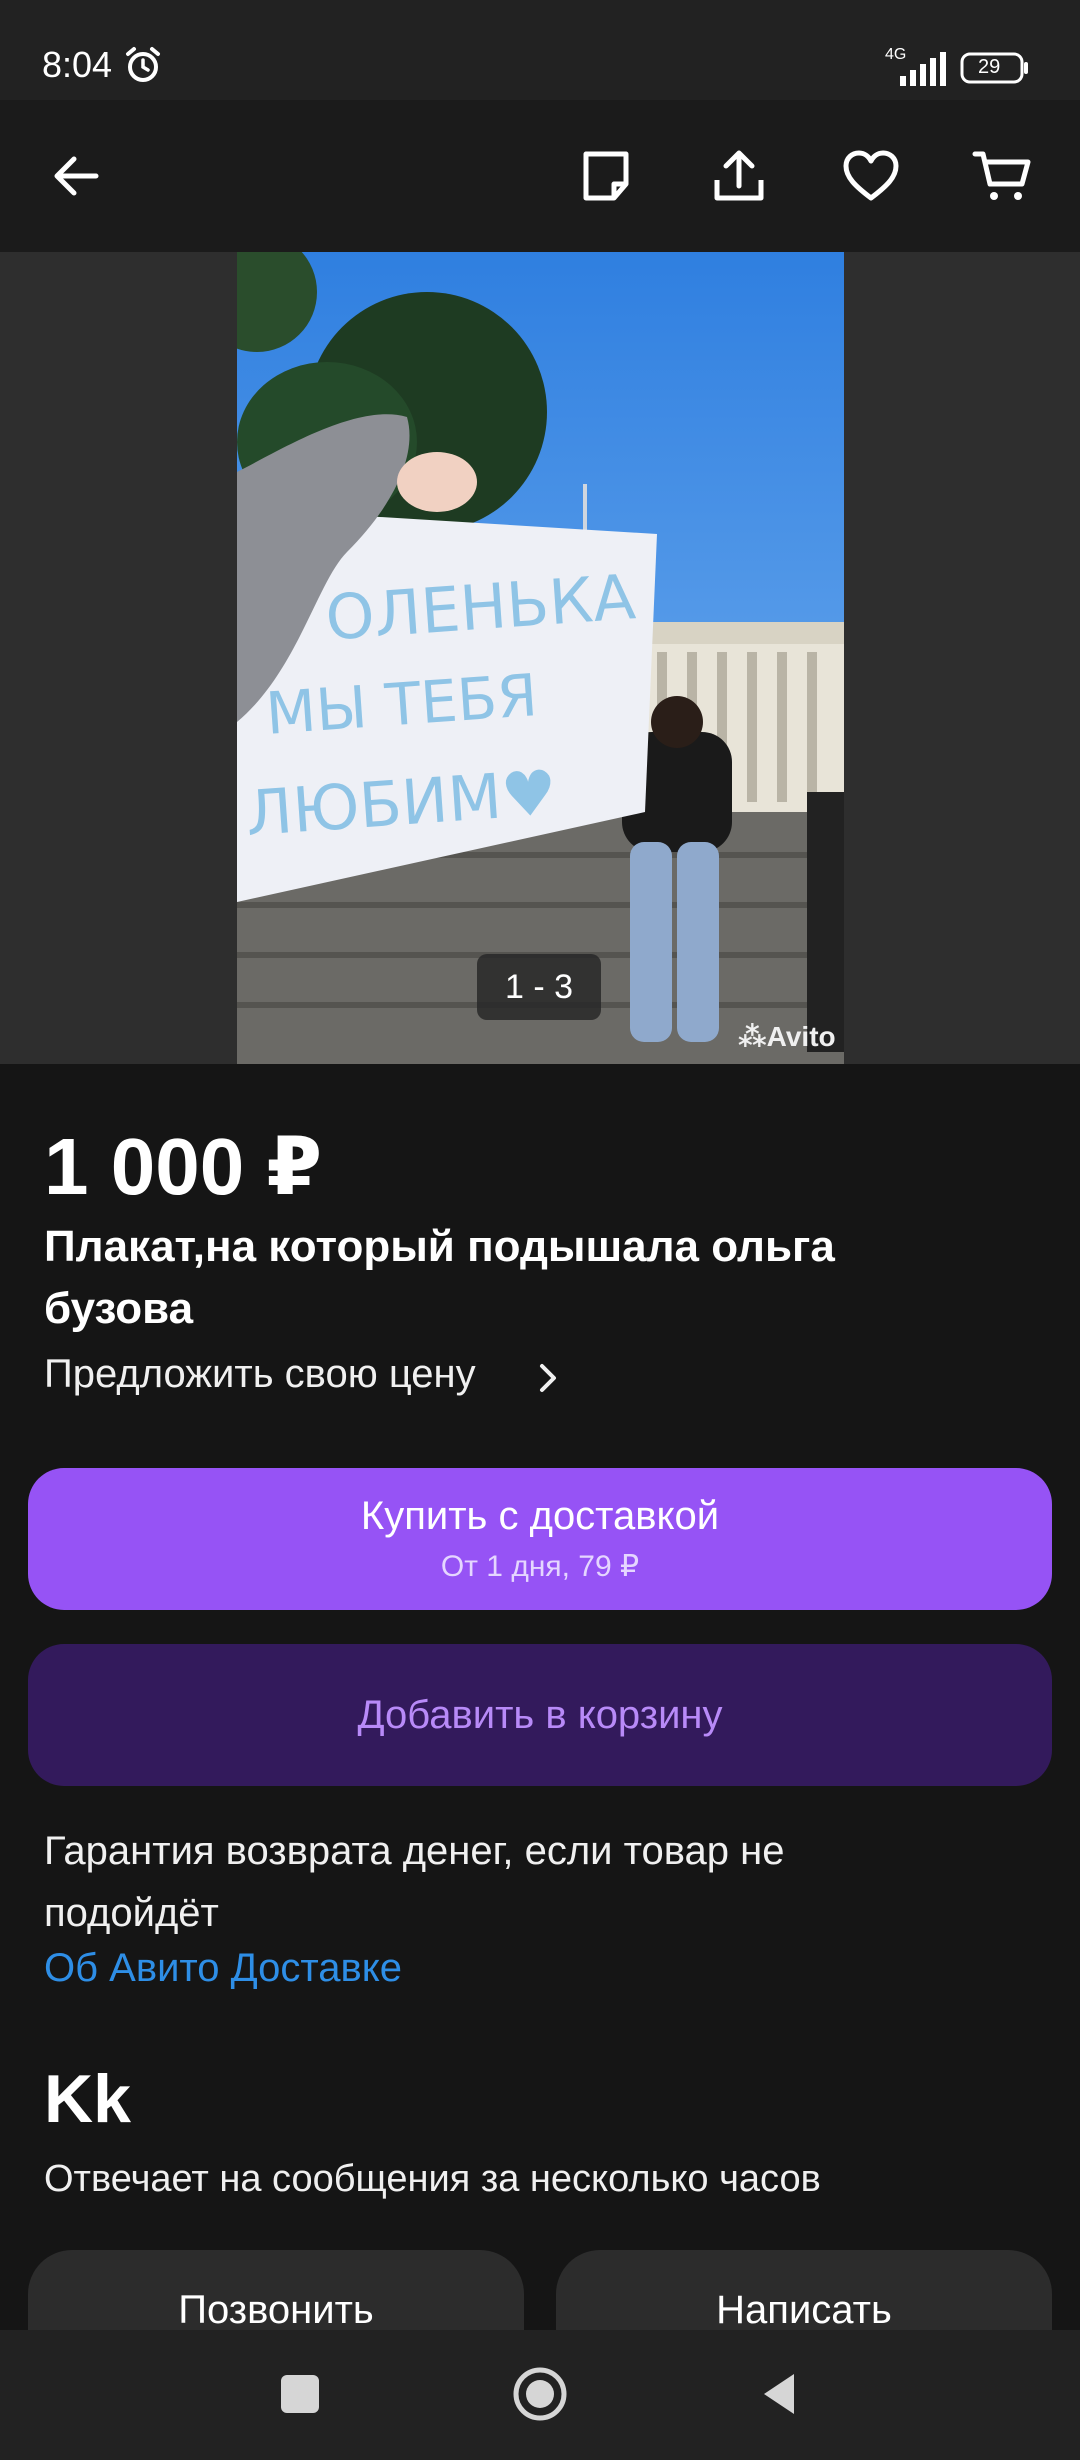 The image size is (1080, 2460). What do you see at coordinates (76, 176) in the screenshot?
I see `back-arrow-icon` at bounding box center [76, 176].